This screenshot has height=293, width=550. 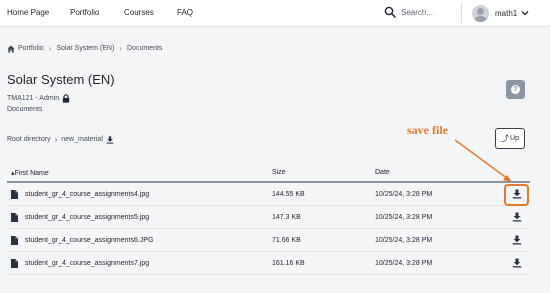 What do you see at coordinates (514, 138) in the screenshot?
I see `up-button-label: Up` at bounding box center [514, 138].